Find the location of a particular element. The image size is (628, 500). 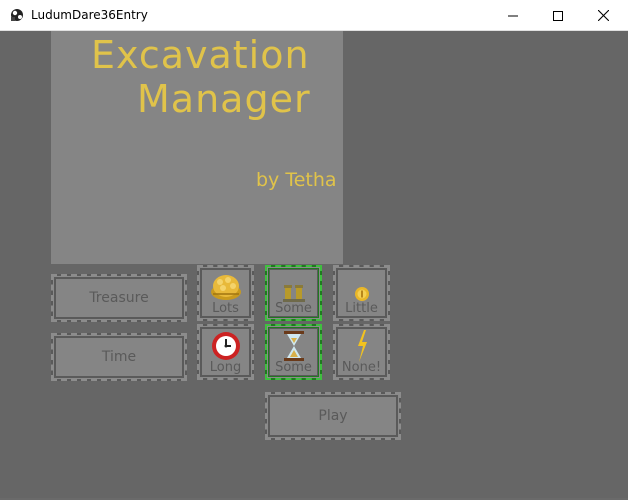

gold-bars-icon is located at coordinates (293, 293).